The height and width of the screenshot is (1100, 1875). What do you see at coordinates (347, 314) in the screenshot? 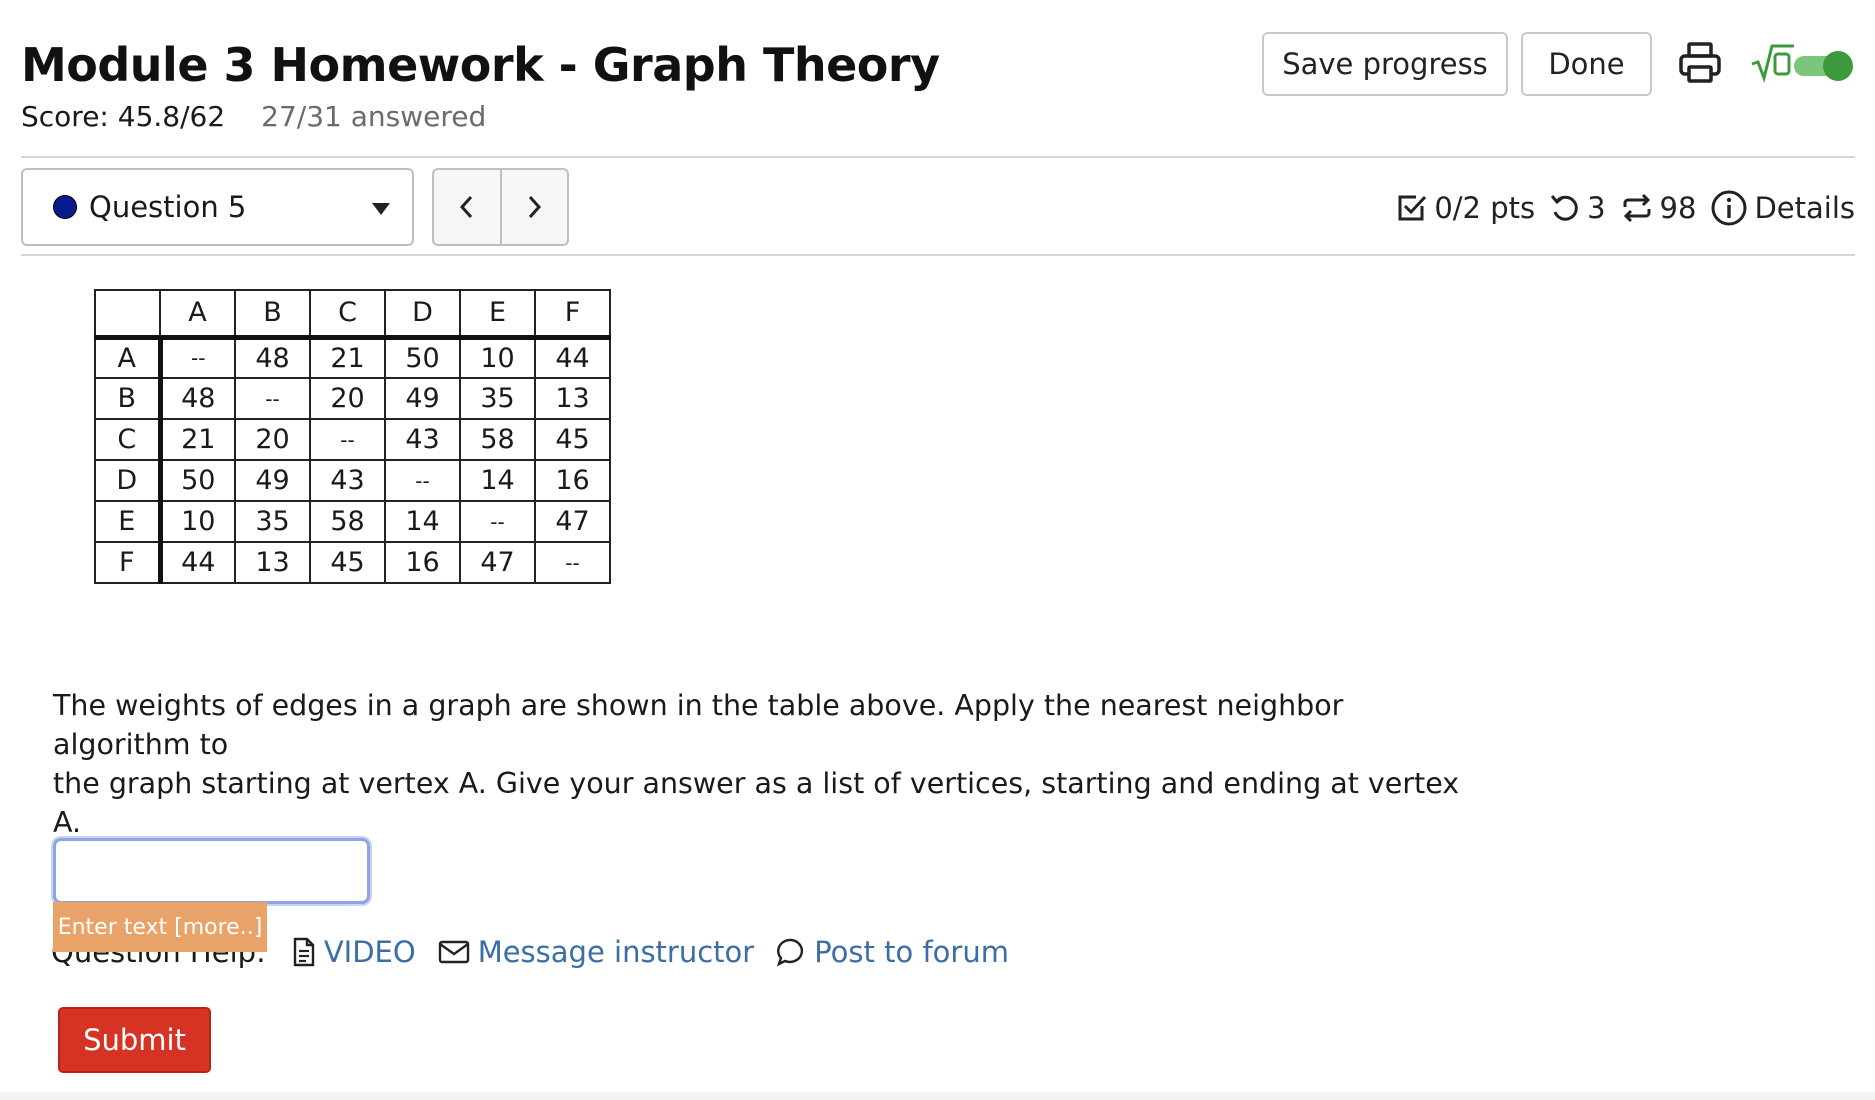
I see `column-header: C` at bounding box center [347, 314].